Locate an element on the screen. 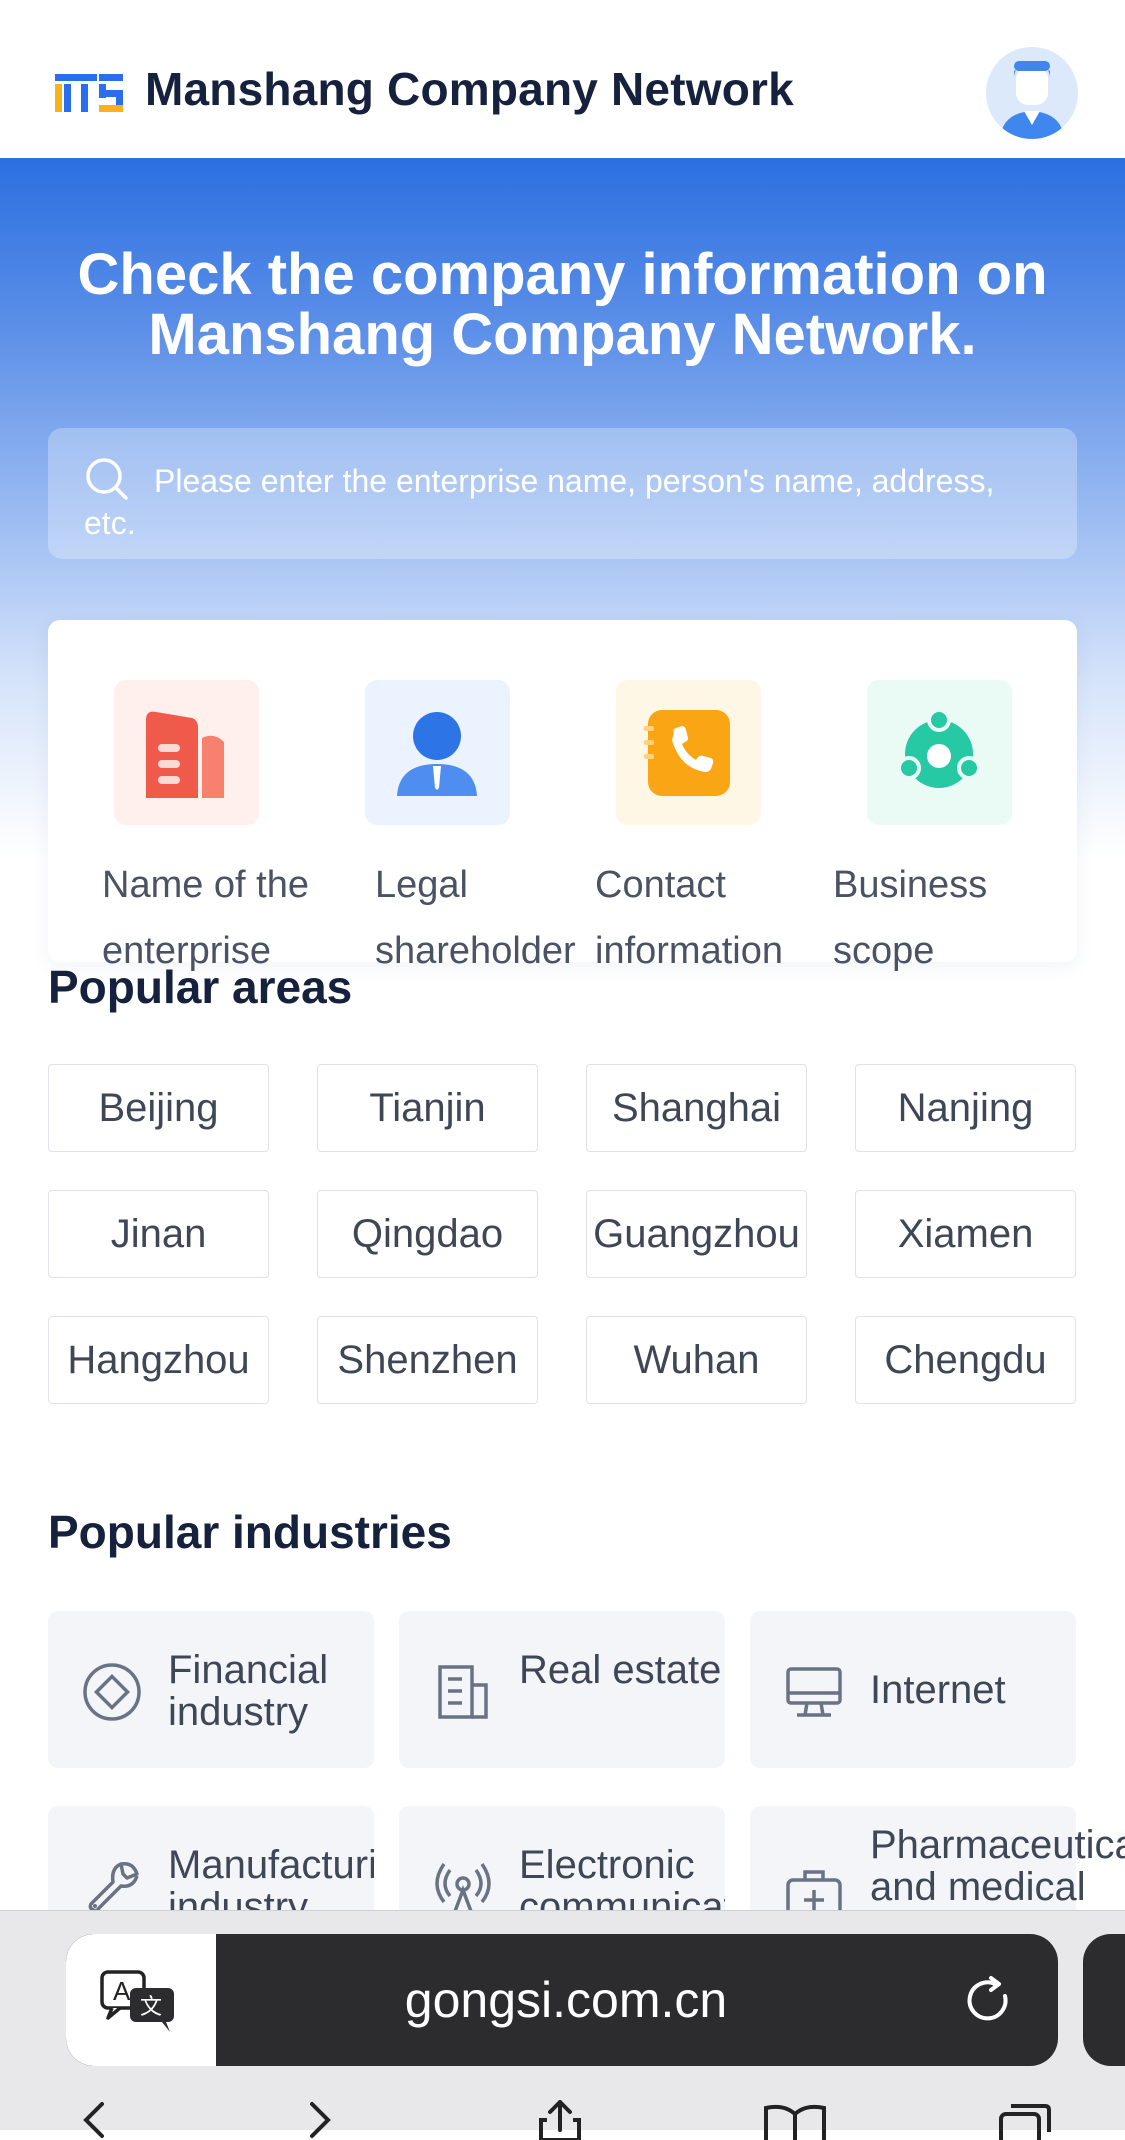 The width and height of the screenshot is (1125, 2140). enterprise-name-tab is located at coordinates (186, 752).